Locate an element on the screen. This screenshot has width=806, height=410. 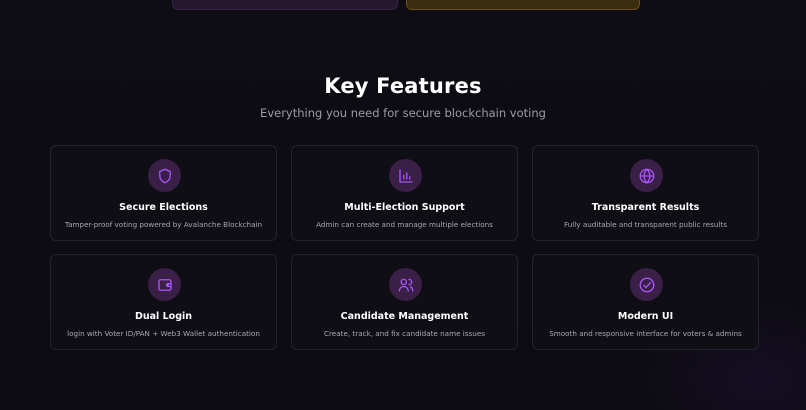
users-icon is located at coordinates (405, 284).